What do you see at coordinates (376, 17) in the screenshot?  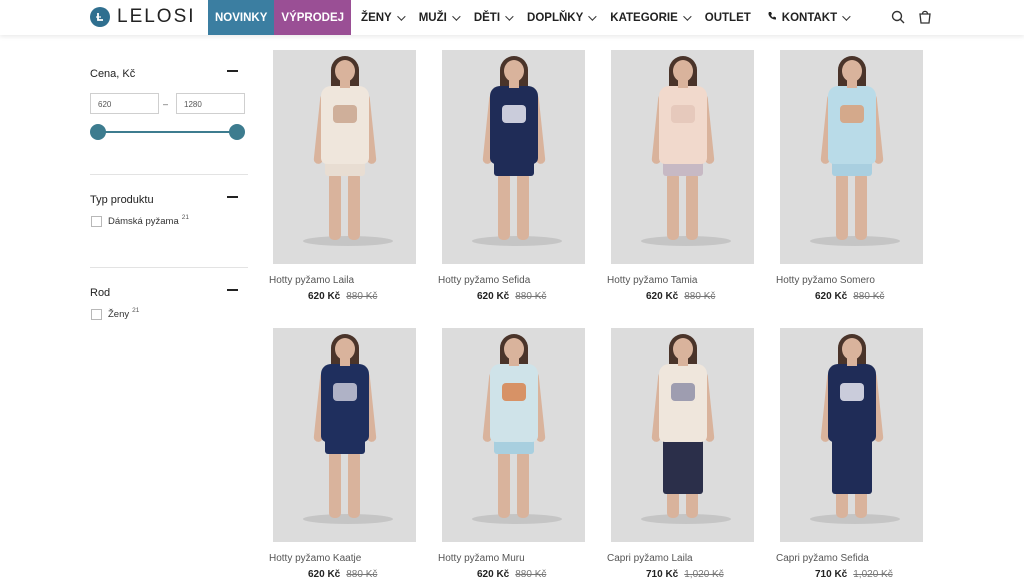 I see `nav-label: ŽENY` at bounding box center [376, 17].